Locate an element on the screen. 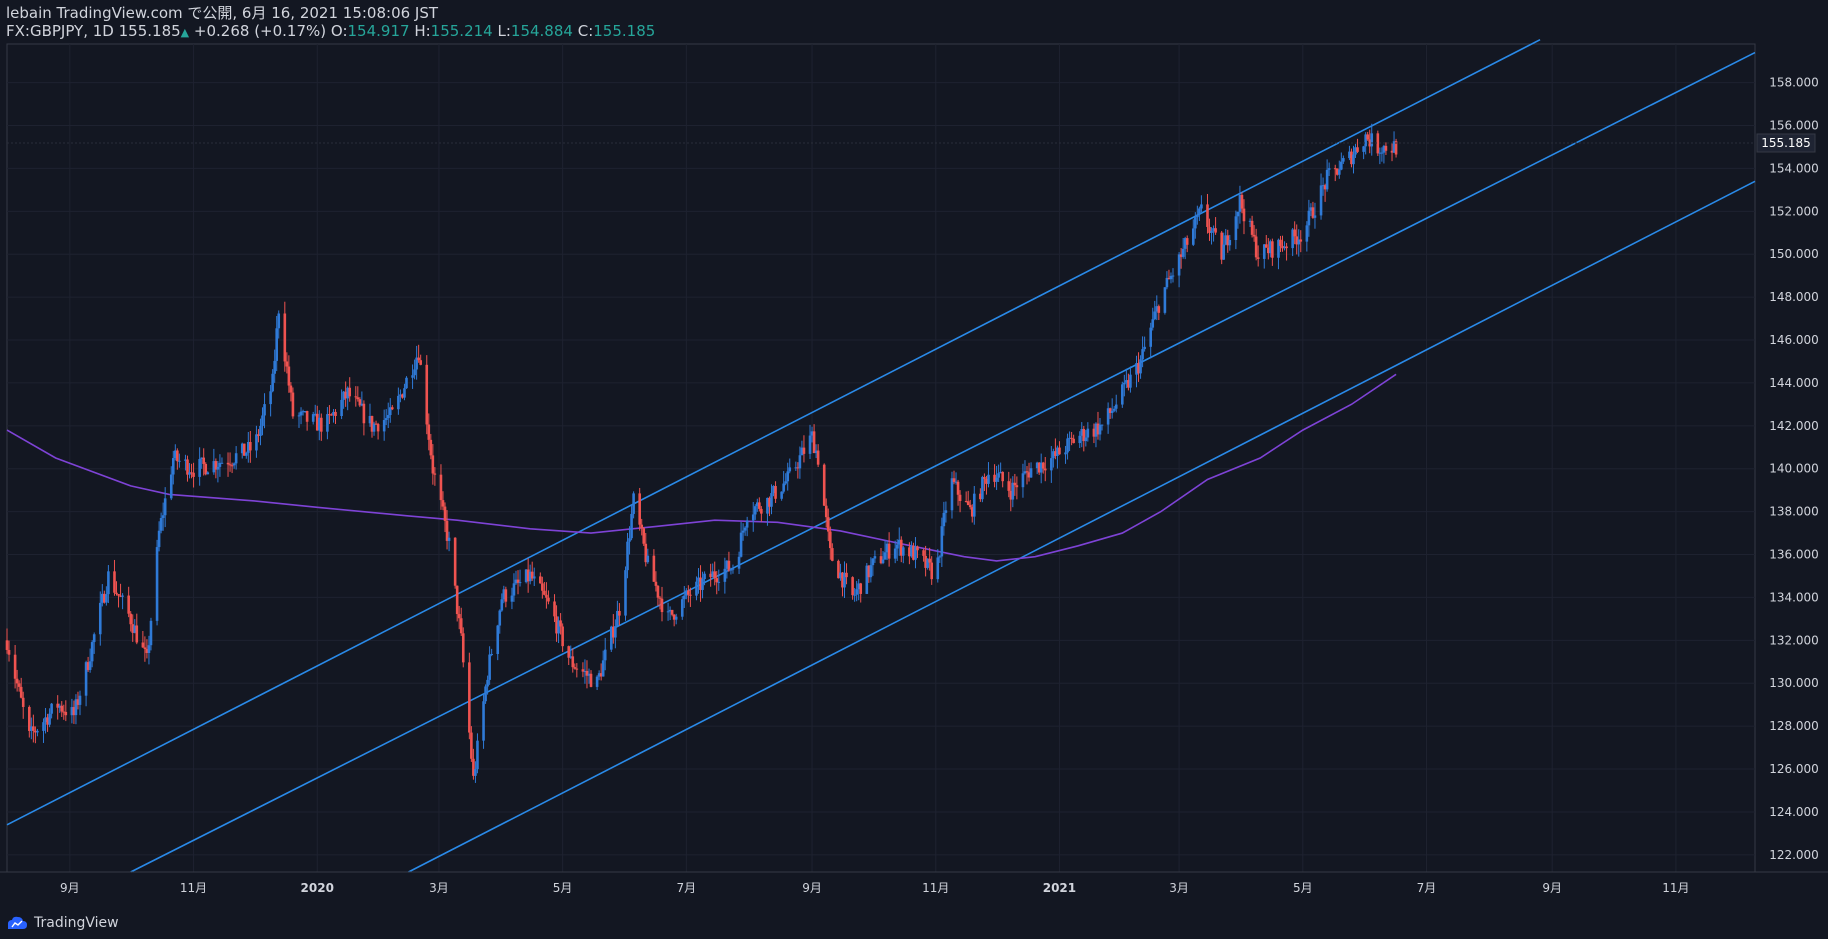 This screenshot has width=1828, height=939. x-tick-label: 11月 is located at coordinates (193, 888).